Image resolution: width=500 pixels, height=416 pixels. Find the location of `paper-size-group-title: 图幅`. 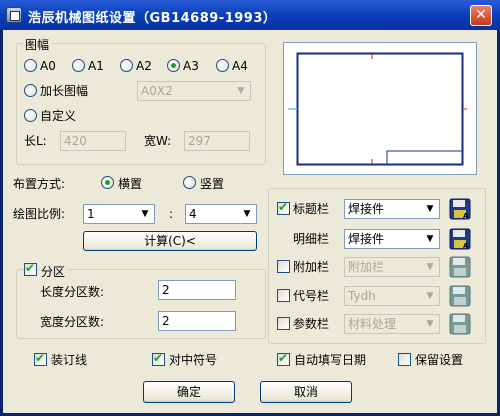

paper-size-group-title: 图幅 is located at coordinates (37, 44).